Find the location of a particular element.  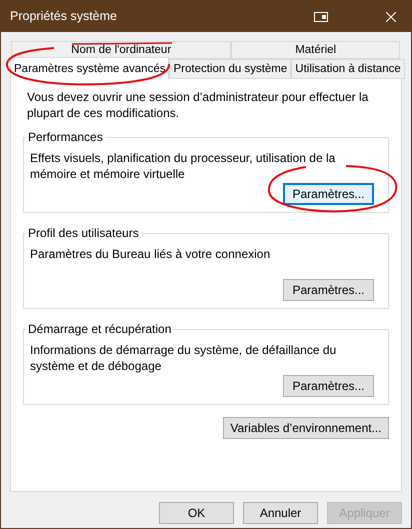

group-title: Performances is located at coordinates (65, 137).